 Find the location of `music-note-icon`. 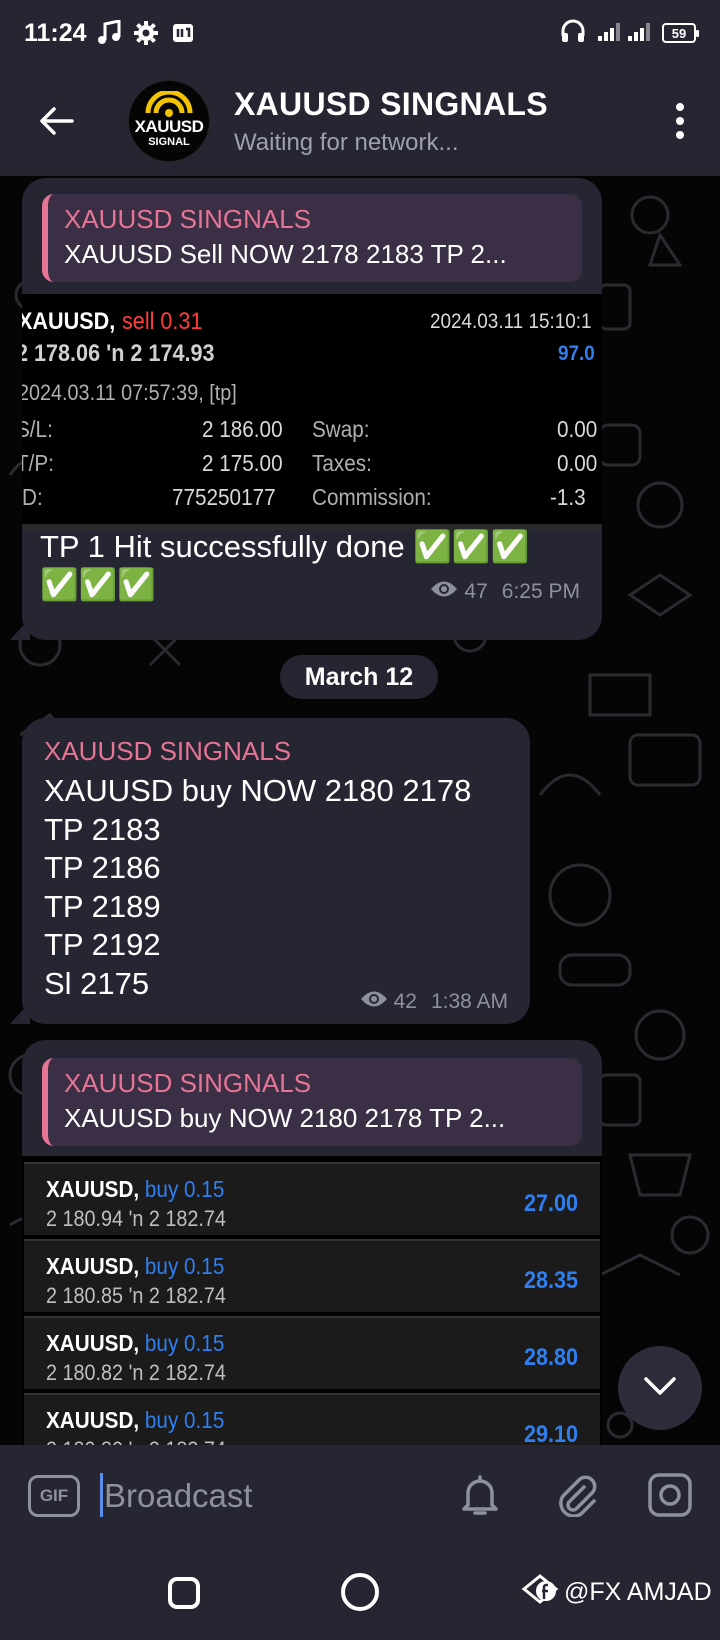

music-note-icon is located at coordinates (109, 33).